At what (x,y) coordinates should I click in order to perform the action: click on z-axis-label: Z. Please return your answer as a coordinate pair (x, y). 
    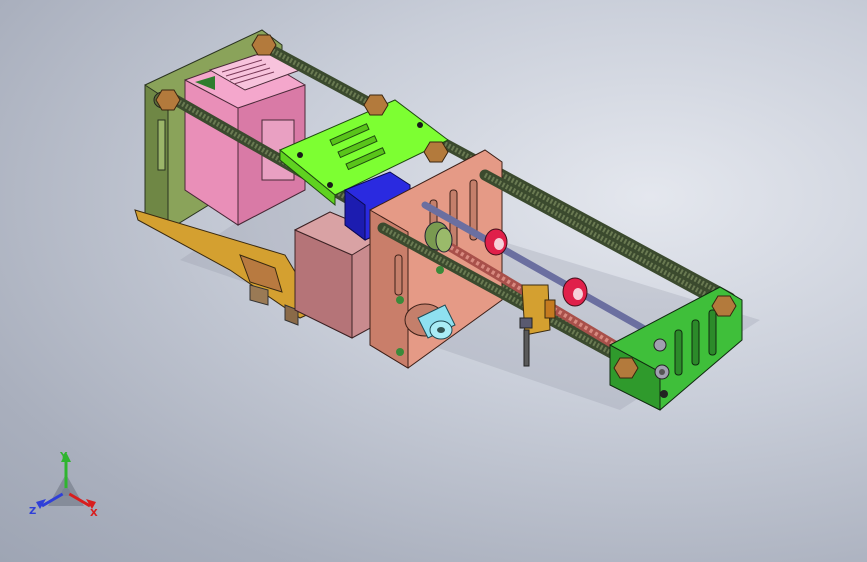
    Looking at the image, I should click on (32, 511).